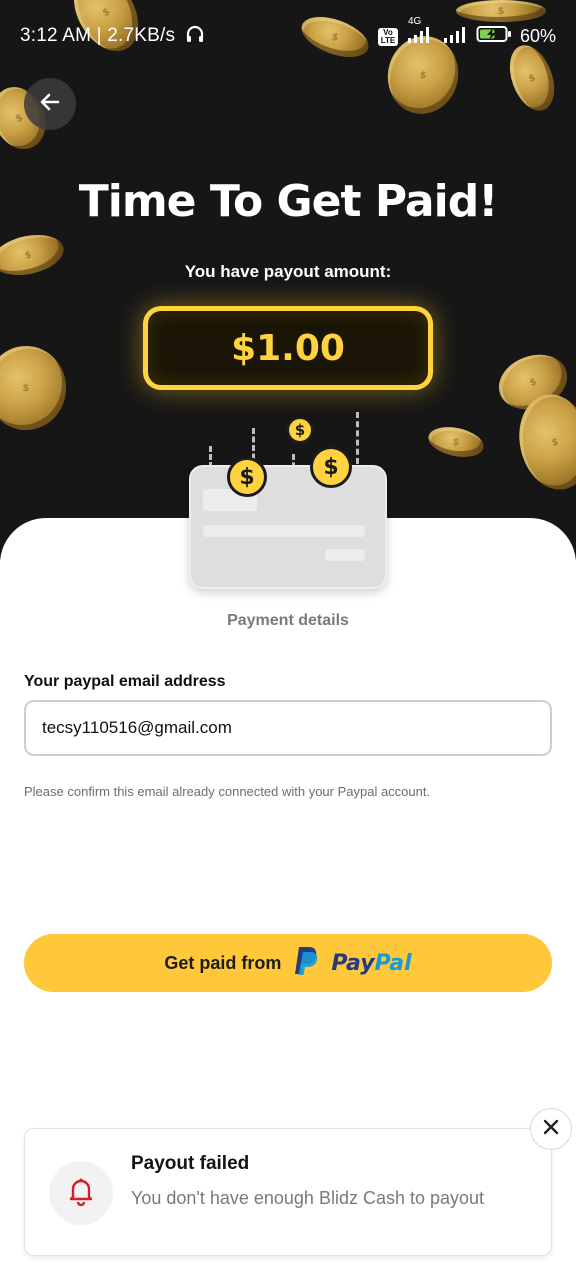 This screenshot has height=1280, width=576. I want to click on headphones-icon, so click(195, 37).